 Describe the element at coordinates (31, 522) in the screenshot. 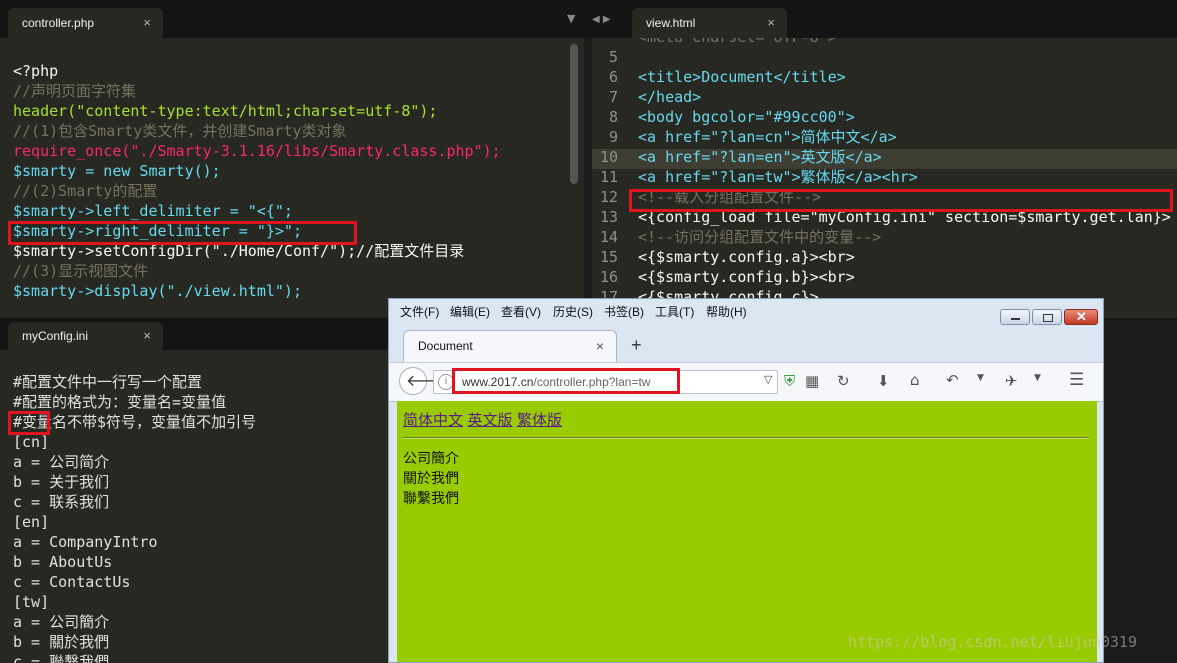

I see `code-line: [en]` at that location.